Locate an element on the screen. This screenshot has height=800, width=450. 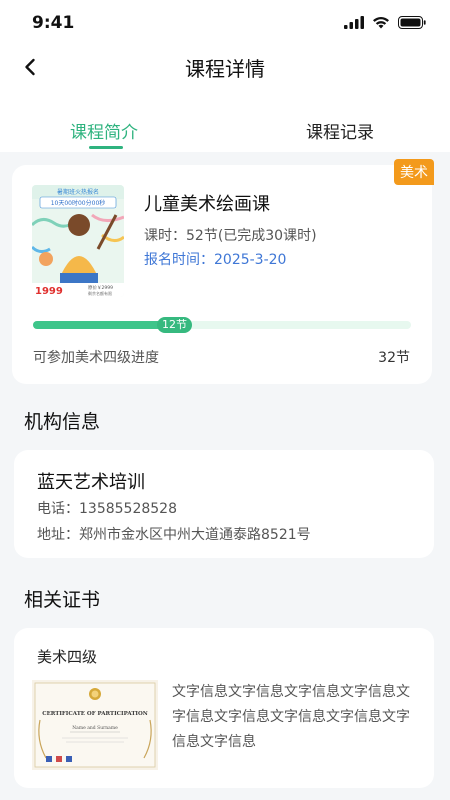
section-title-cert: 相关证书 is located at coordinates (62, 600).